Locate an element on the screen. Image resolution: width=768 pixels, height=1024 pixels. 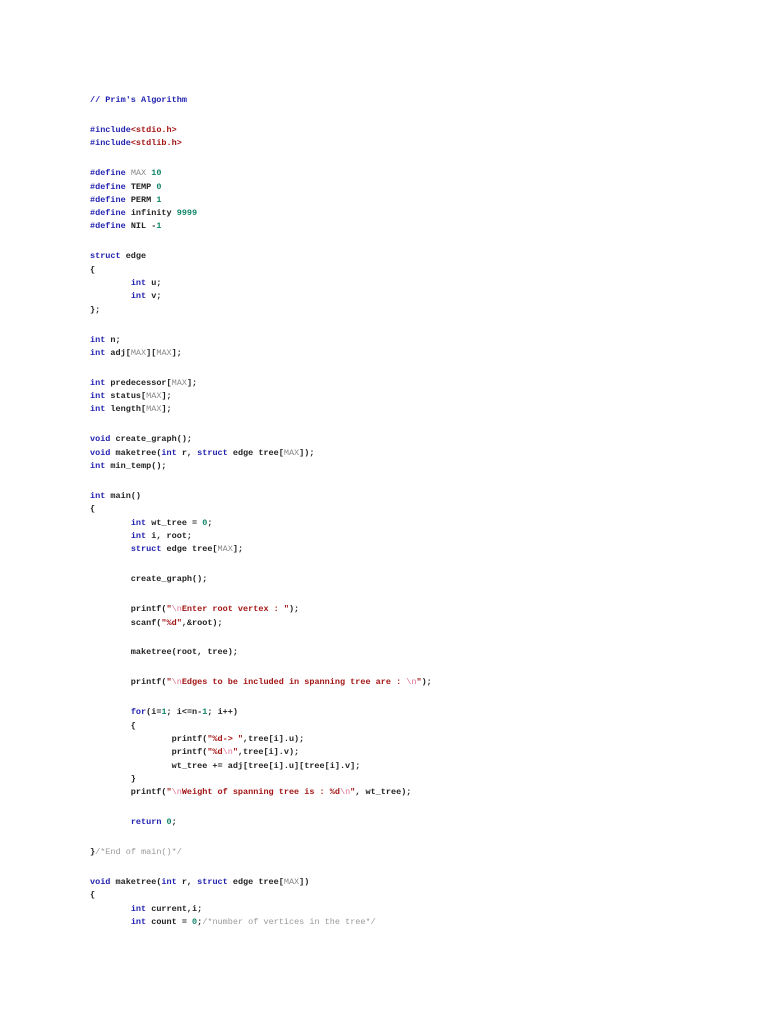
code-token: n; is located at coordinates (113, 339).